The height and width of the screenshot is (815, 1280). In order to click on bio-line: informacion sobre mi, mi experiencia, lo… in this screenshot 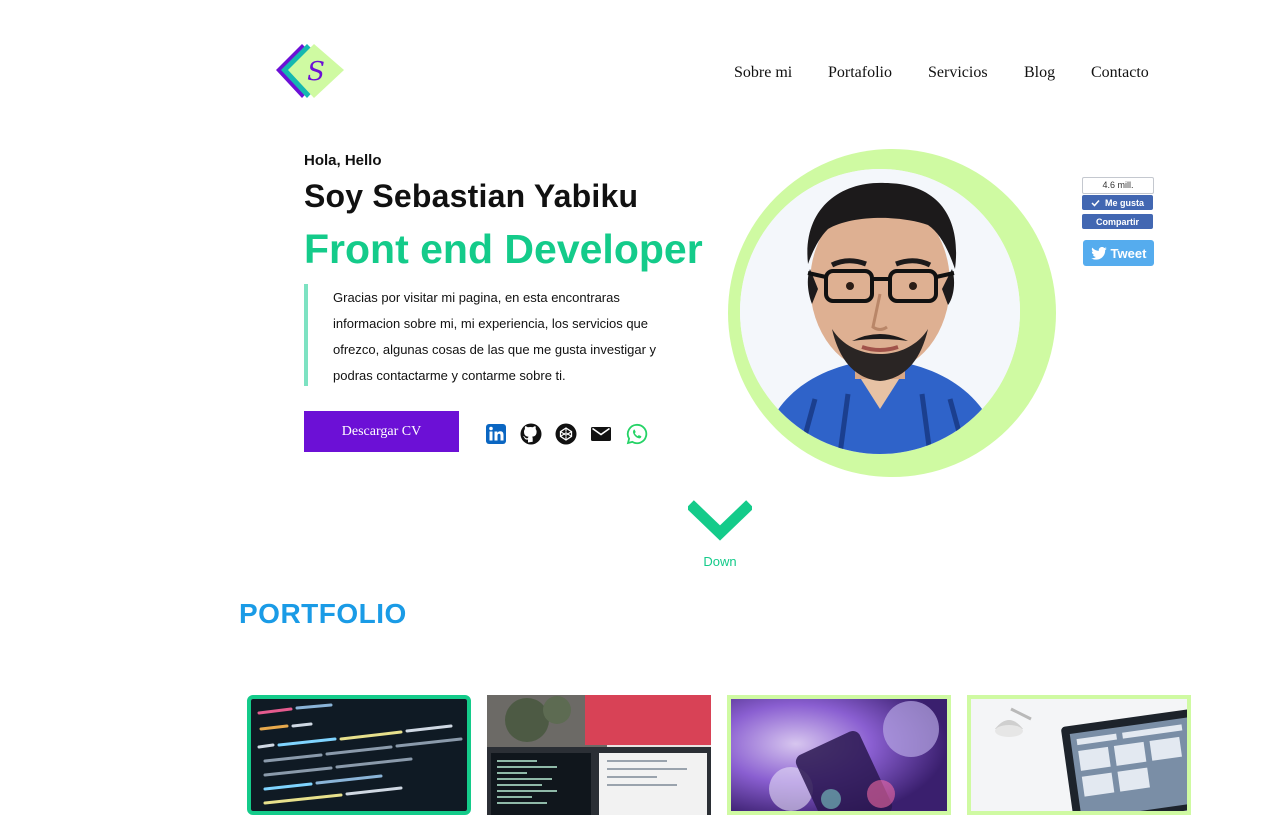, I will do `click(491, 323)`.